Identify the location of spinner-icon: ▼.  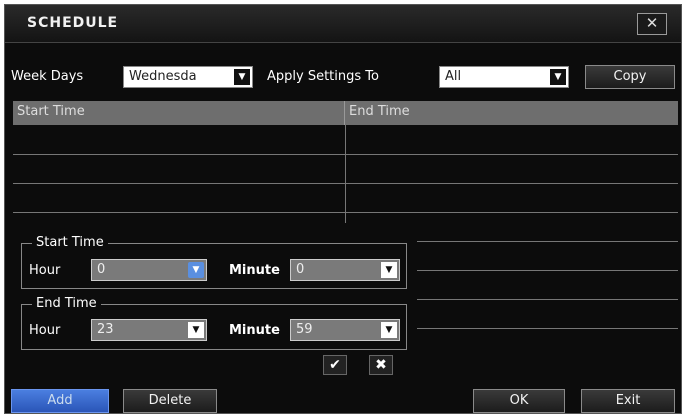
(196, 270).